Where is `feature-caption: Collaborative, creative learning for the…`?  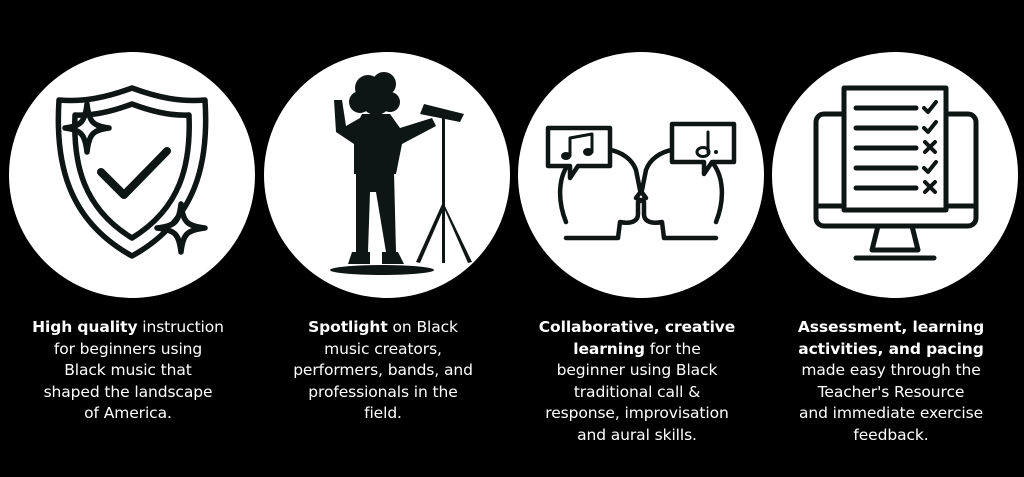
feature-caption: Collaborative, creative learning for the… is located at coordinates (637, 381).